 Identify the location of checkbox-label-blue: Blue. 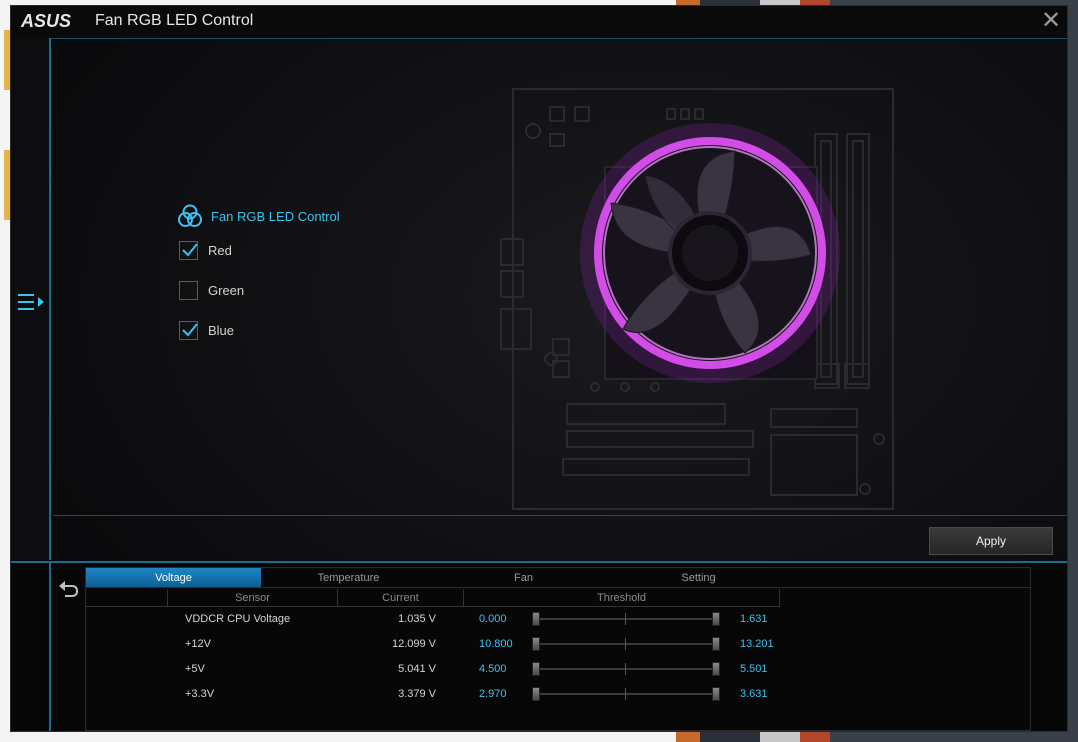
(221, 330).